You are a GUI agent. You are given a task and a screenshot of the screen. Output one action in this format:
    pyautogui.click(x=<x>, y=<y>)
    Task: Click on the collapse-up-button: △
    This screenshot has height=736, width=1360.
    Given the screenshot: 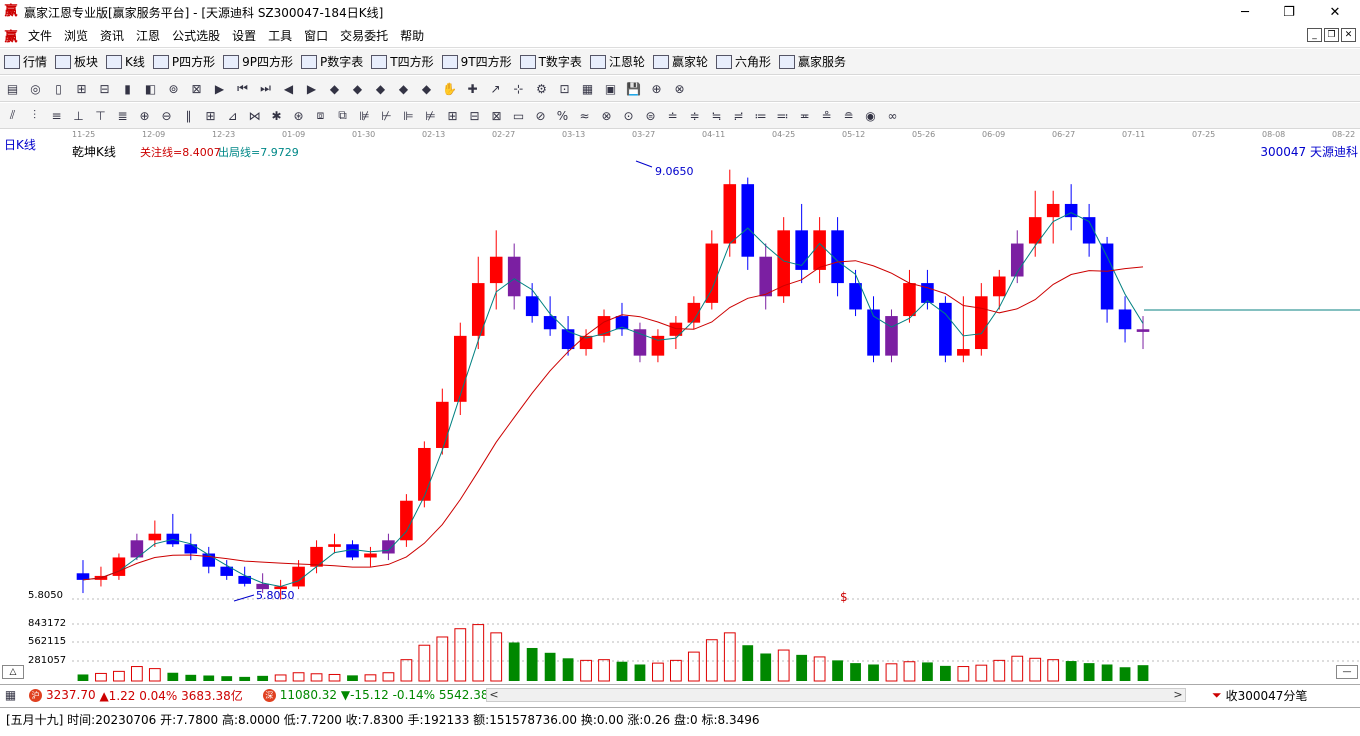 What is the action you would take?
    pyautogui.click(x=13, y=672)
    